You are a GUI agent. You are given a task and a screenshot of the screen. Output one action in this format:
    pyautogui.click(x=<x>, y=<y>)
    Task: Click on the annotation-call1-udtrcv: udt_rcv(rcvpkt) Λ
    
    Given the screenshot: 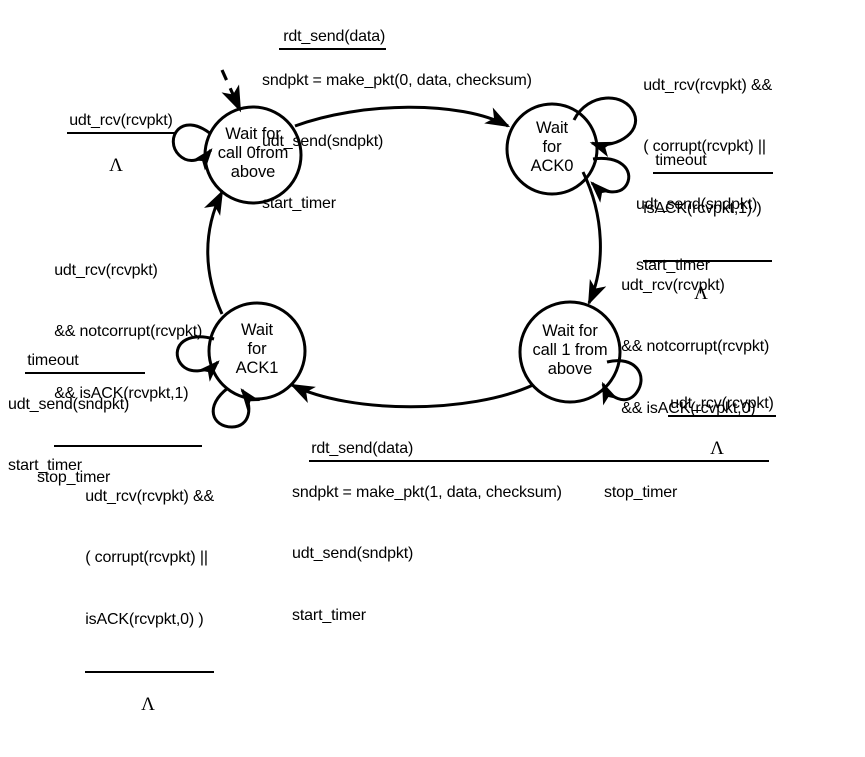 What is the action you would take?
    pyautogui.click(x=717, y=437)
    